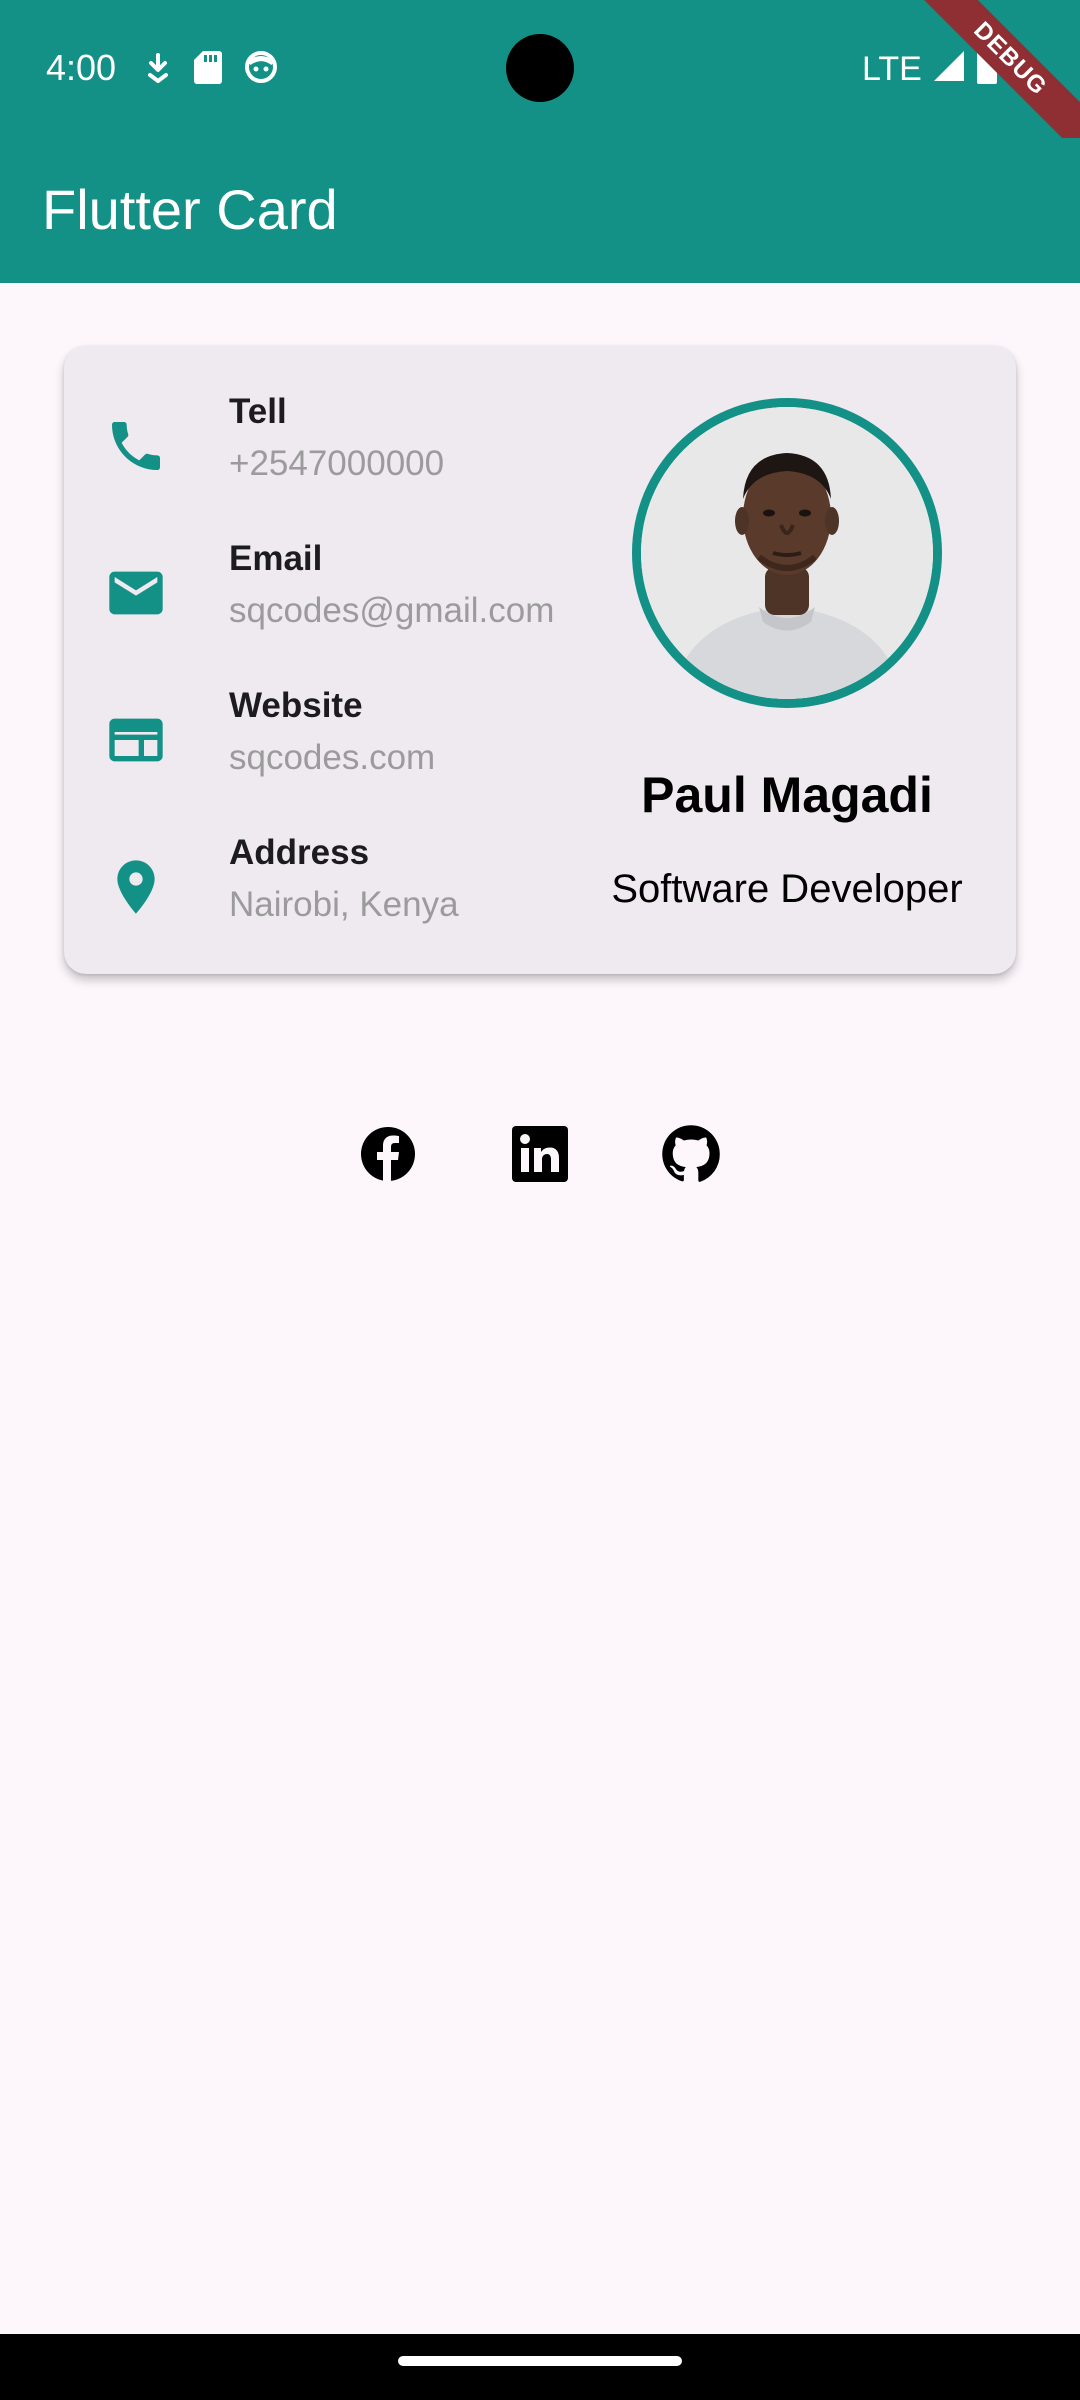 This screenshot has height=2400, width=1080. I want to click on github-icon, so click(690, 1154).